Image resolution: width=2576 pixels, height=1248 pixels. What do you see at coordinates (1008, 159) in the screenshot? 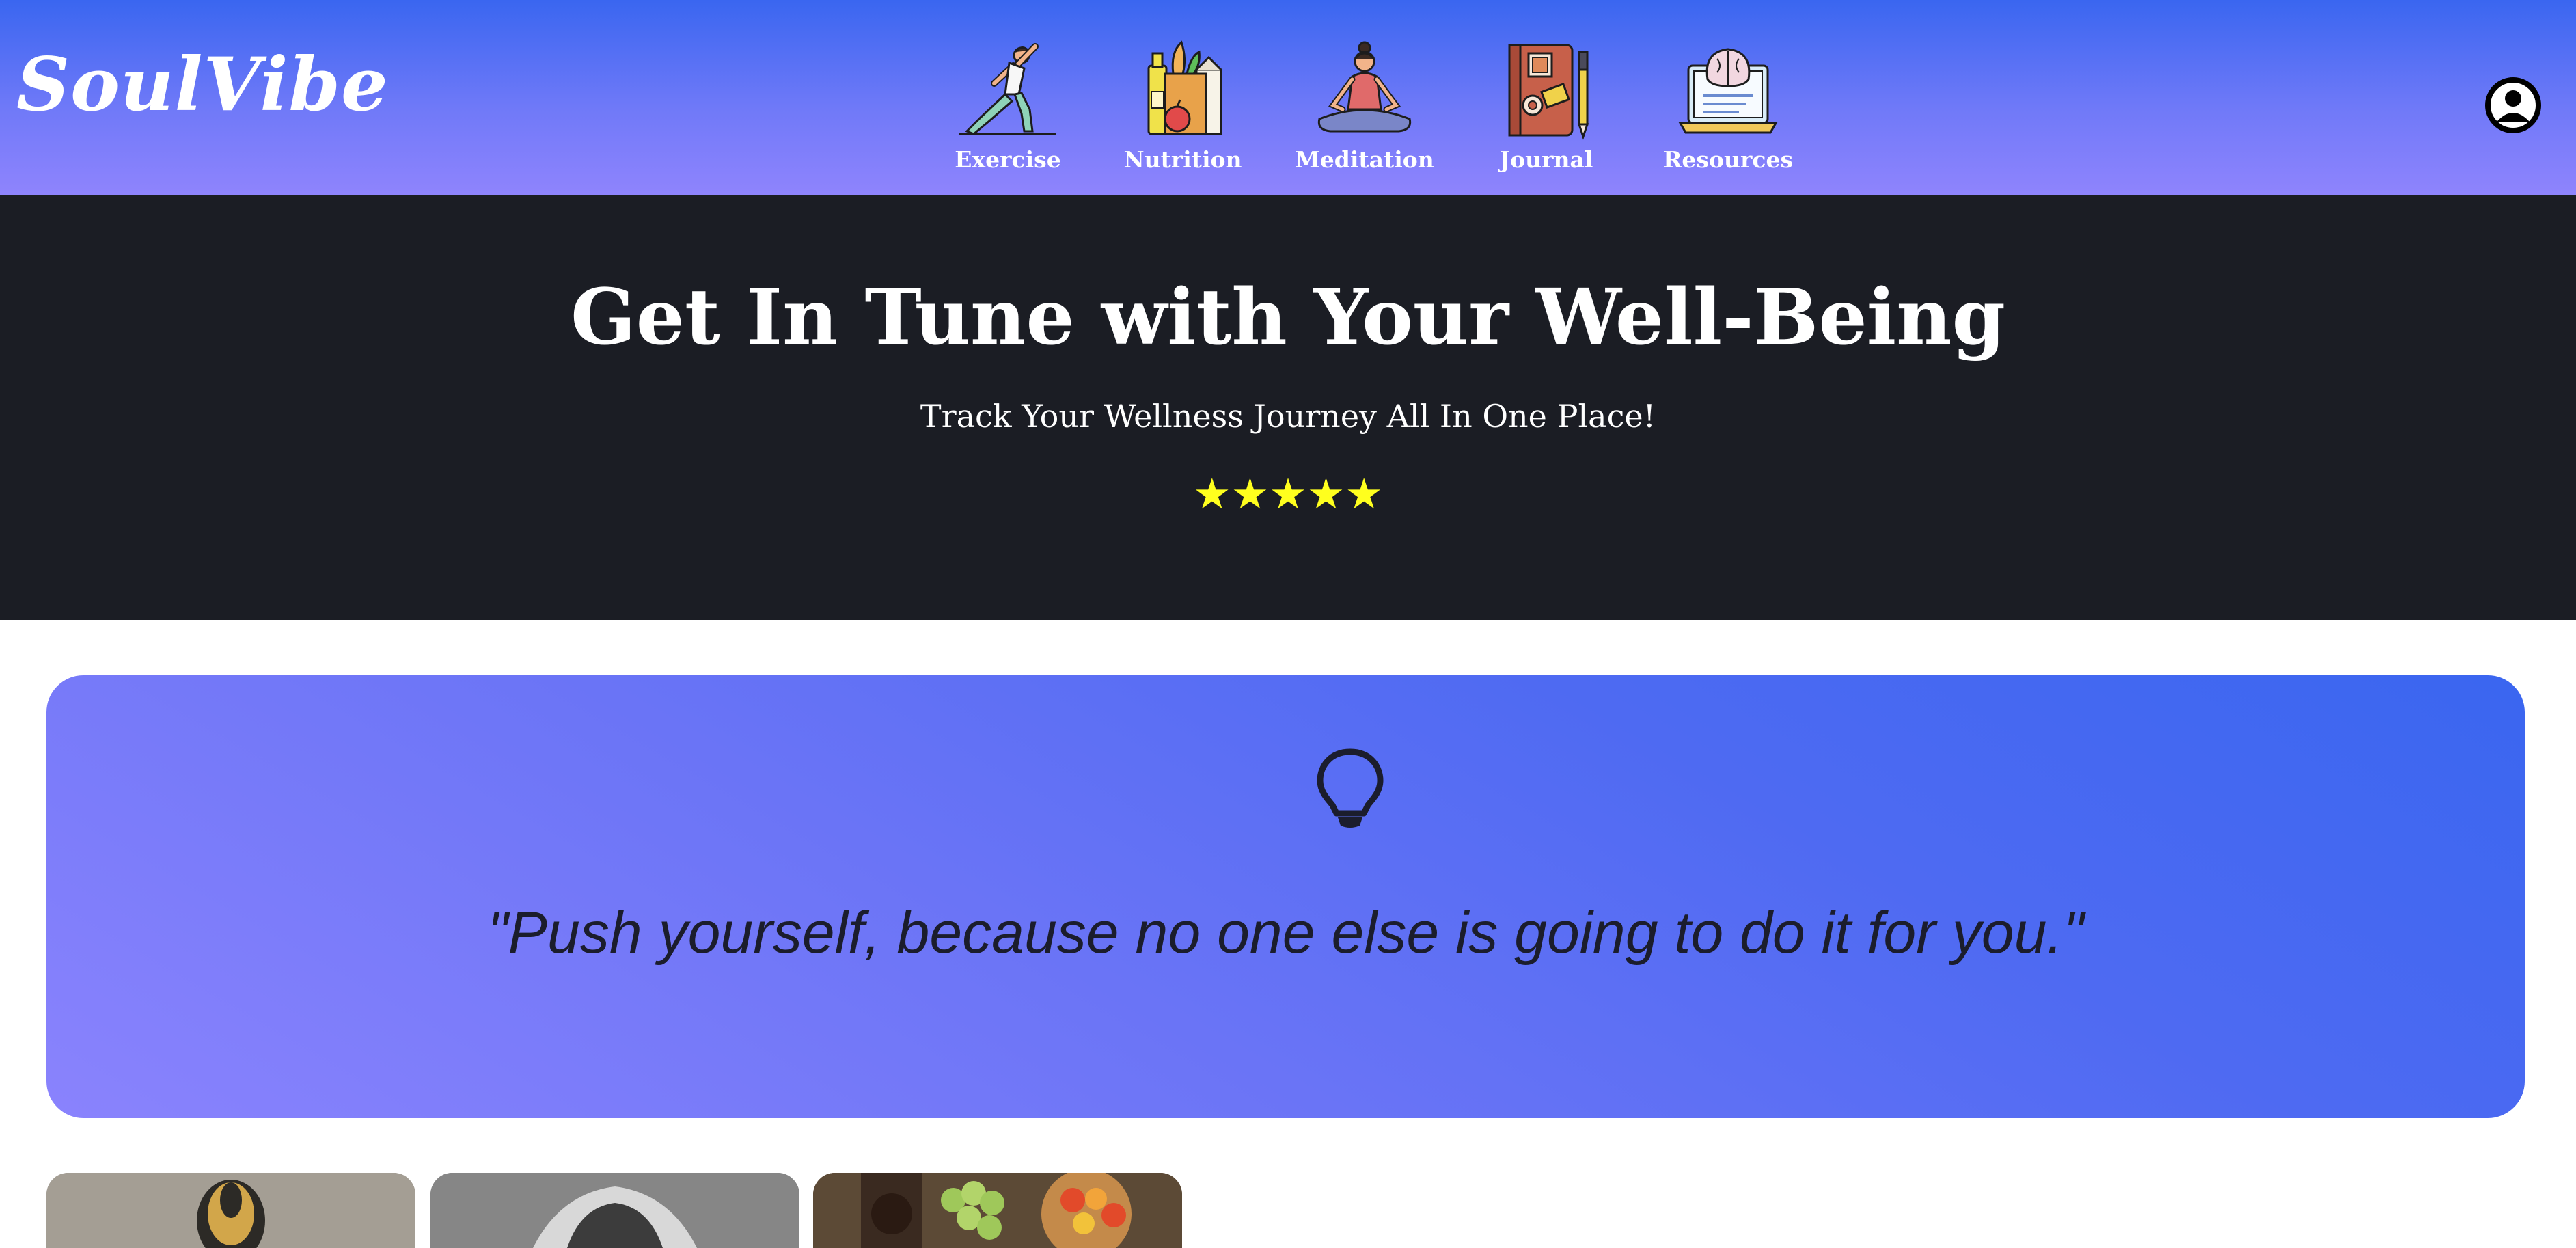
I see `nav-label-exercise: Exercise` at bounding box center [1008, 159].